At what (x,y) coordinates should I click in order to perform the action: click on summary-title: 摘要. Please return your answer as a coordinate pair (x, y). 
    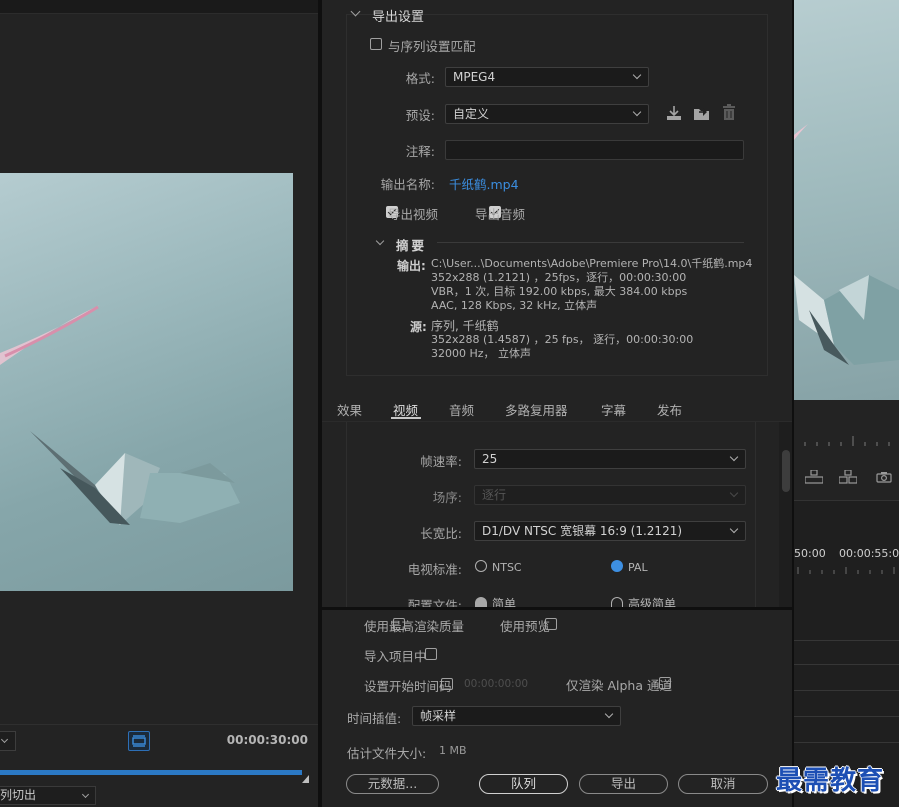
    Looking at the image, I should click on (412, 245).